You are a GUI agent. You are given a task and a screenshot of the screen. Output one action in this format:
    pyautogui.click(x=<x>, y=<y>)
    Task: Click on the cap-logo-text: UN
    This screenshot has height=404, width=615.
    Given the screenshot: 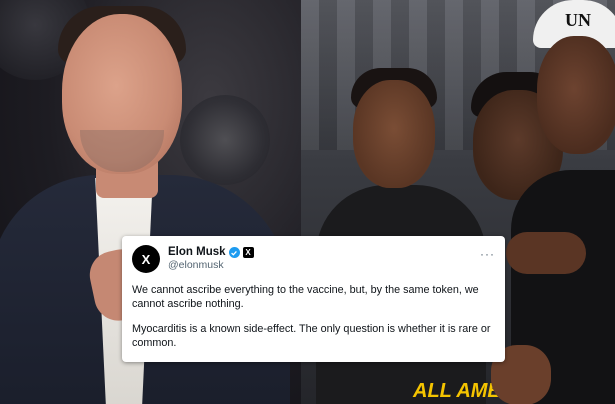 What is the action you would take?
    pyautogui.click(x=578, y=20)
    